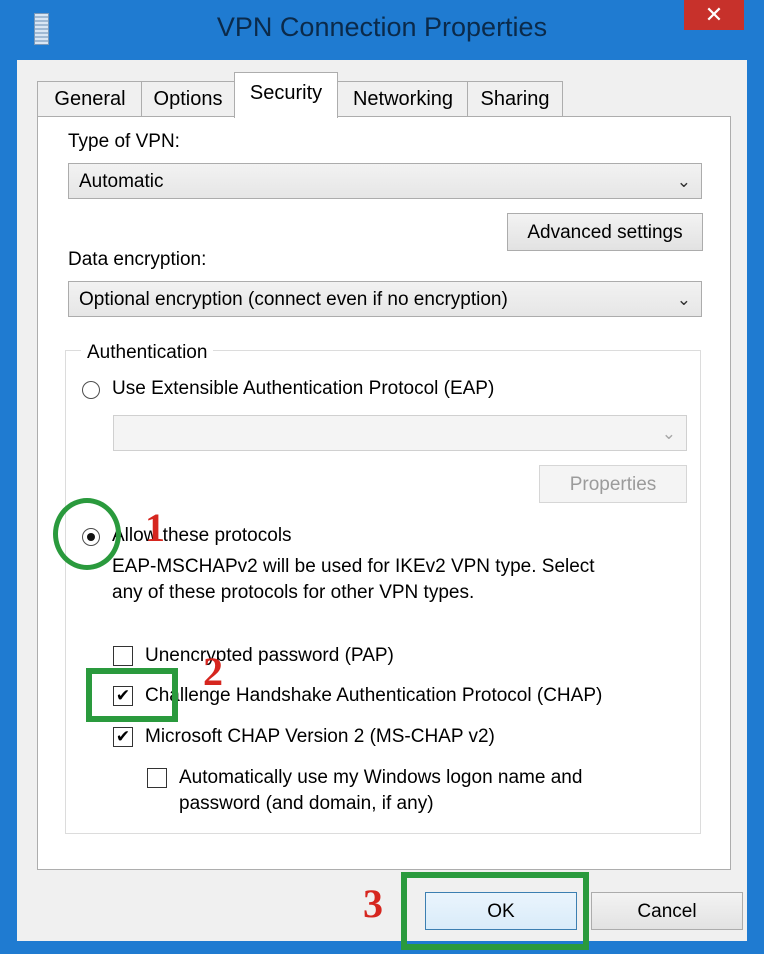 The image size is (764, 954). I want to click on allow-protocols-label: Allow these protocols, so click(202, 536).